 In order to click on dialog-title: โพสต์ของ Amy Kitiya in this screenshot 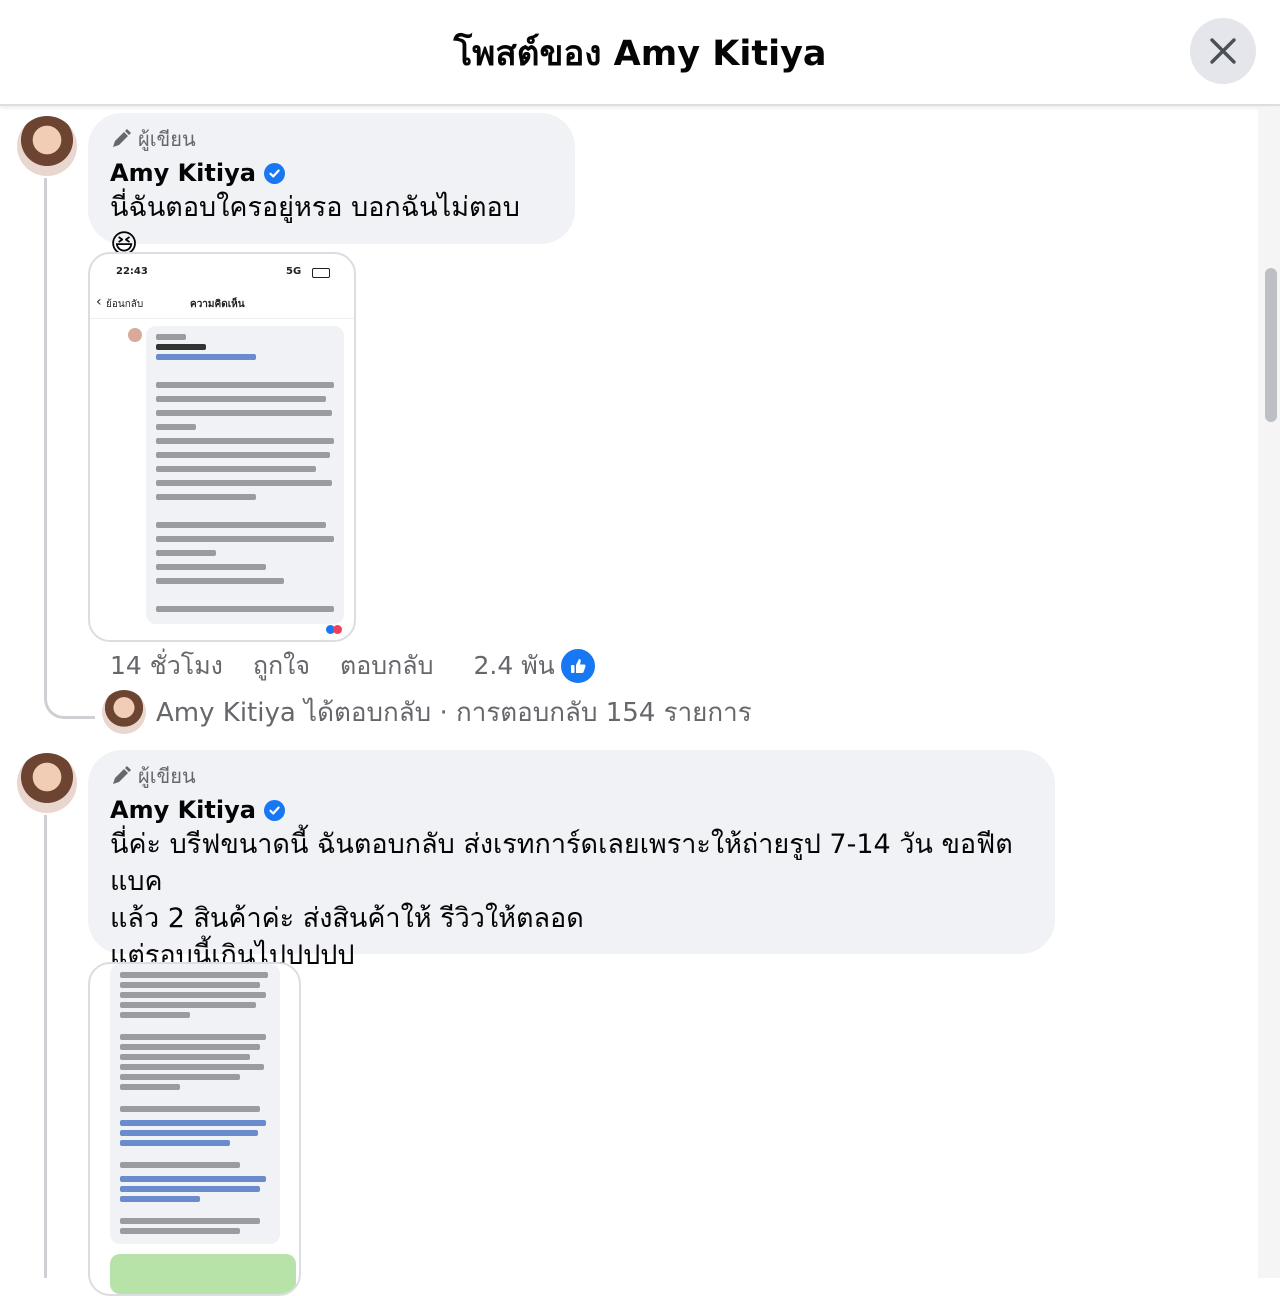, I will do `click(640, 54)`.